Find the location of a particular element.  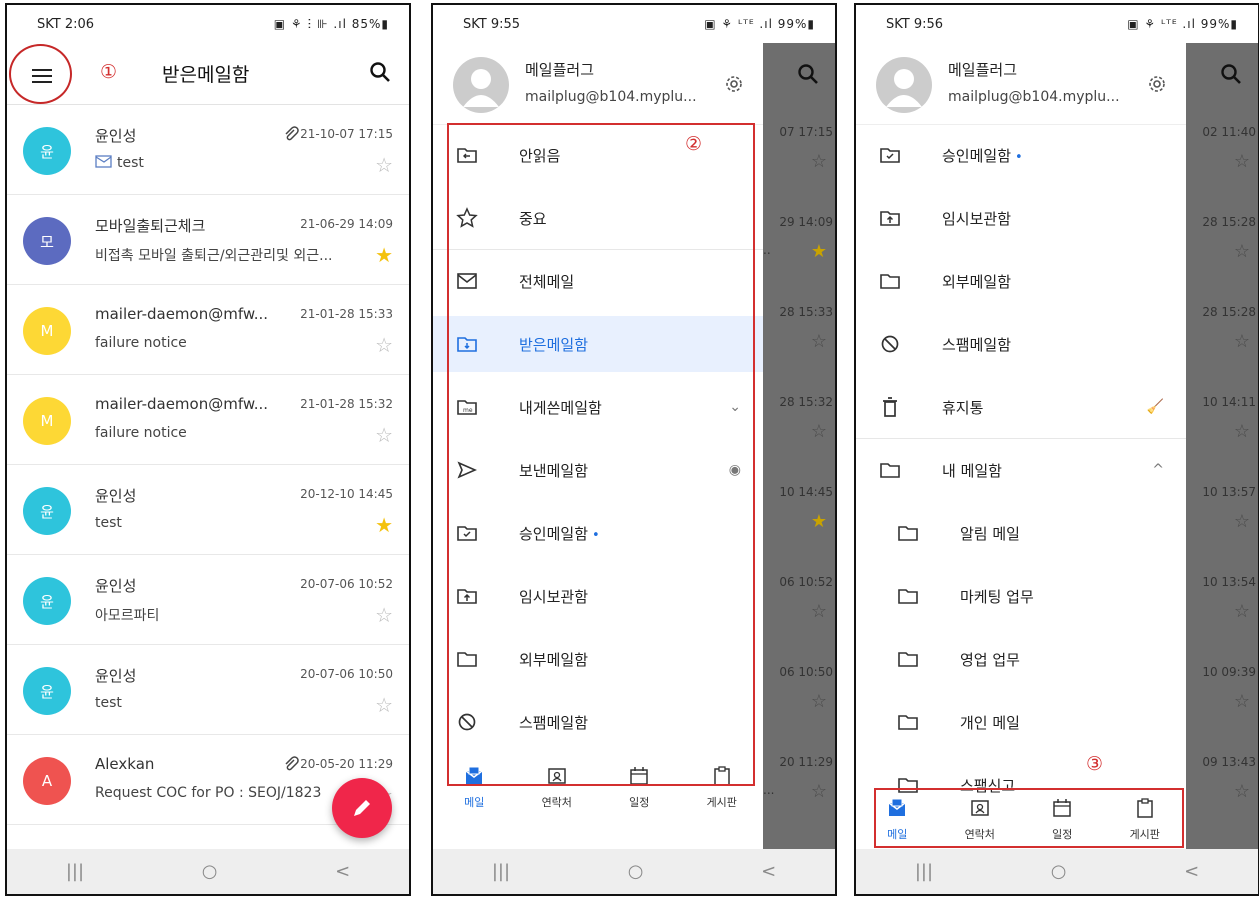

user-name: 메일플러그 is located at coordinates (560, 70).